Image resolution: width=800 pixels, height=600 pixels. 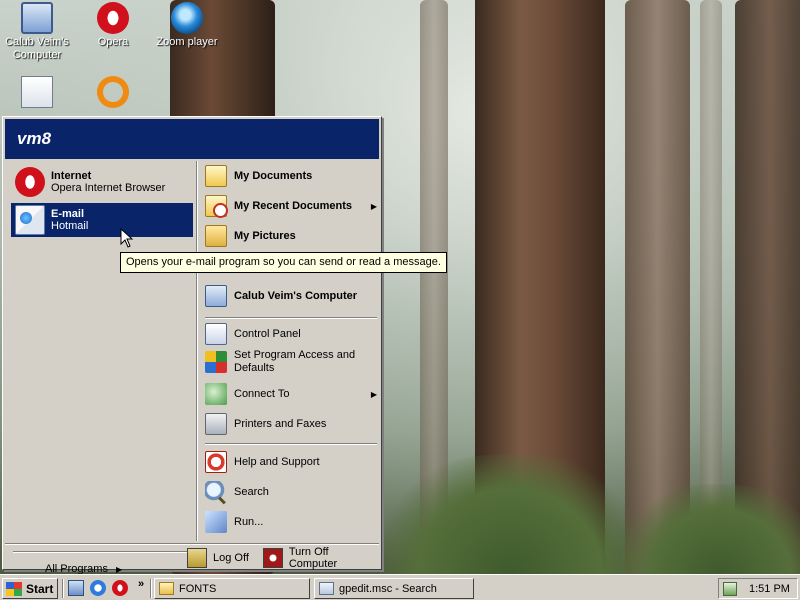 I want to click on log-off-label: Log Off, so click(x=231, y=558).